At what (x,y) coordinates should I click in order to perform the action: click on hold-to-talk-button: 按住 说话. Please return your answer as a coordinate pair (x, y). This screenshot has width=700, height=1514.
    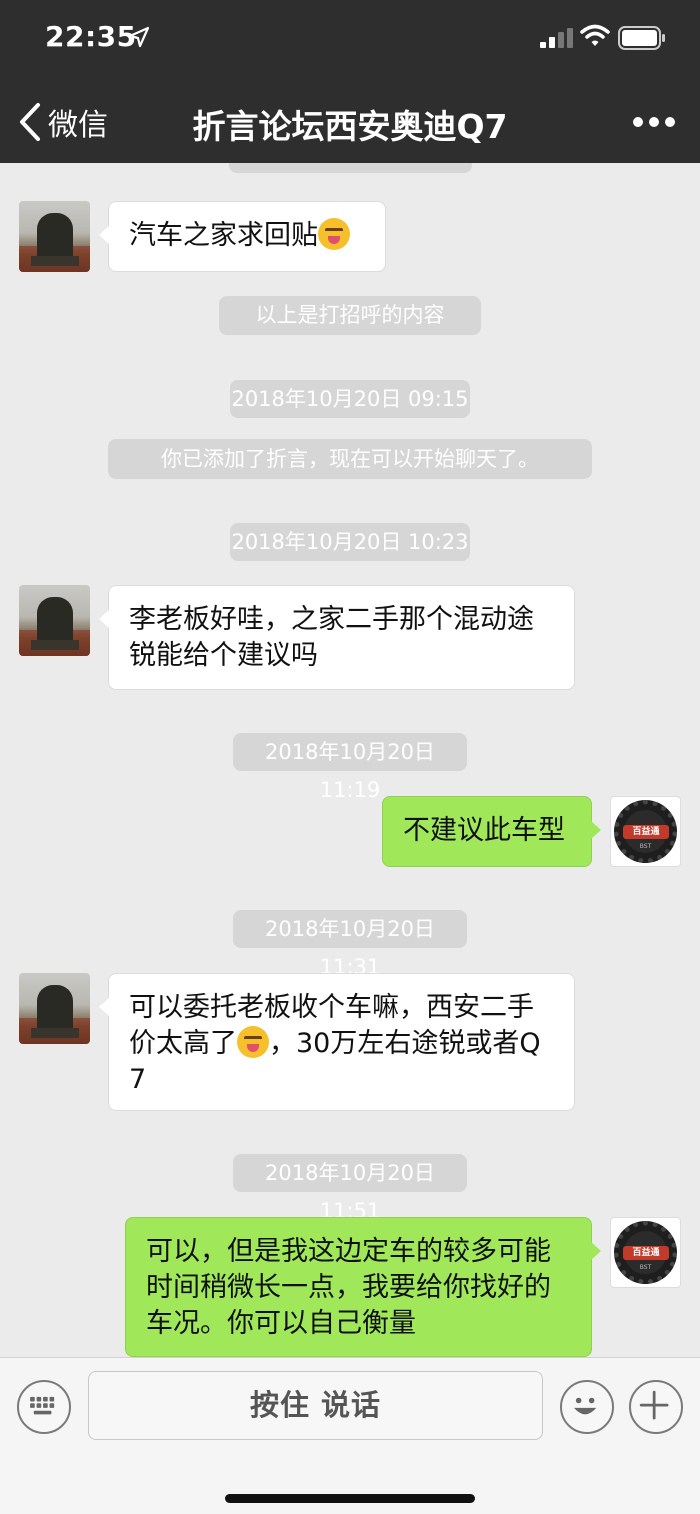
    Looking at the image, I should click on (315, 1405).